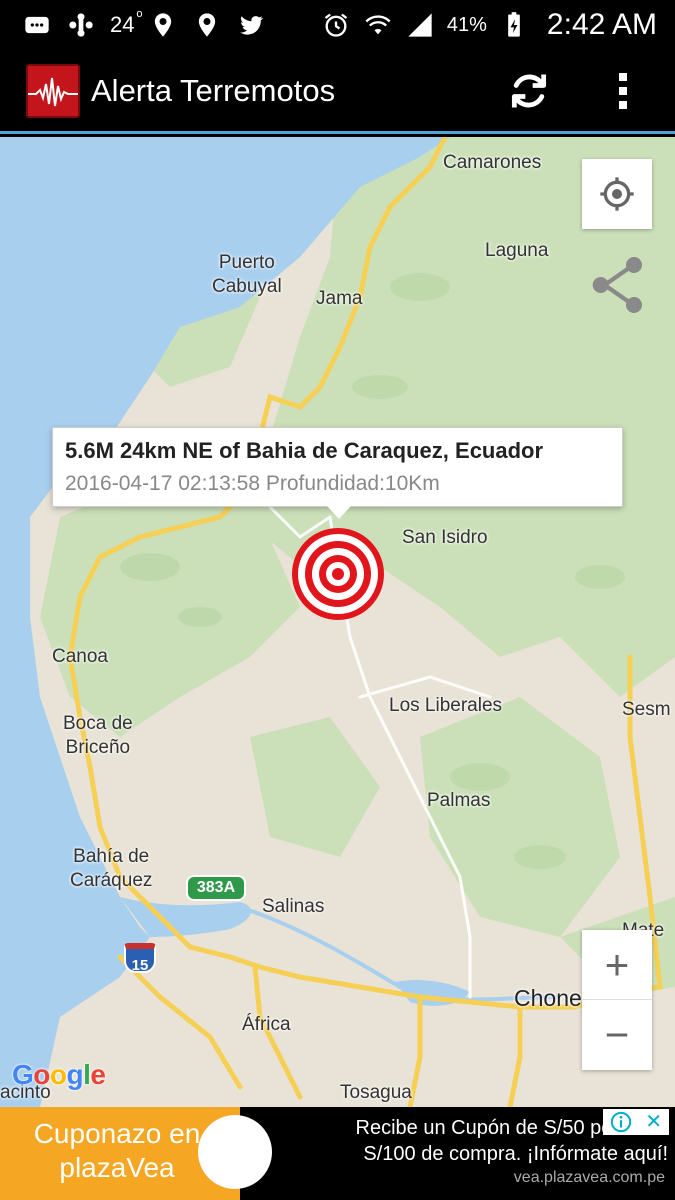 This screenshot has height=1200, width=675. Describe the element at coordinates (37, 25) in the screenshot. I see `messages-icon` at that location.